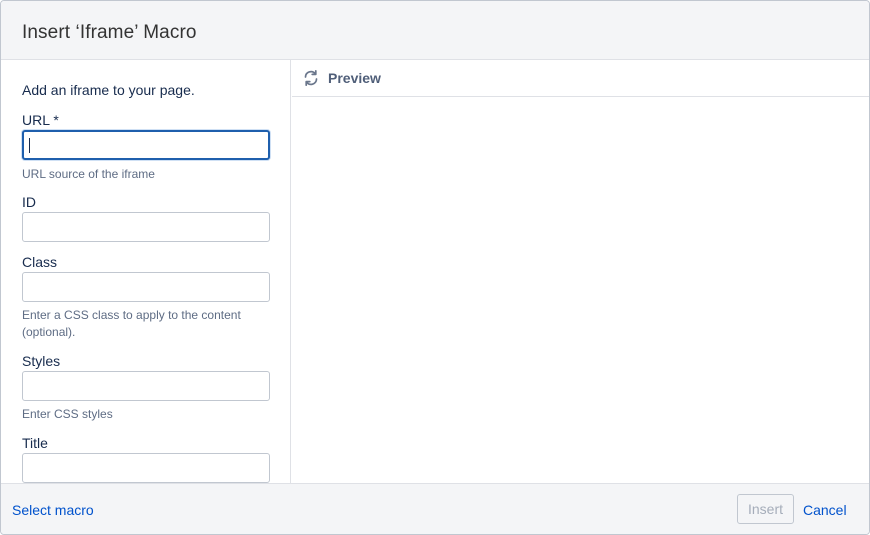 The width and height of the screenshot is (870, 535). What do you see at coordinates (35, 443) in the screenshot?
I see `title-label: Title` at bounding box center [35, 443].